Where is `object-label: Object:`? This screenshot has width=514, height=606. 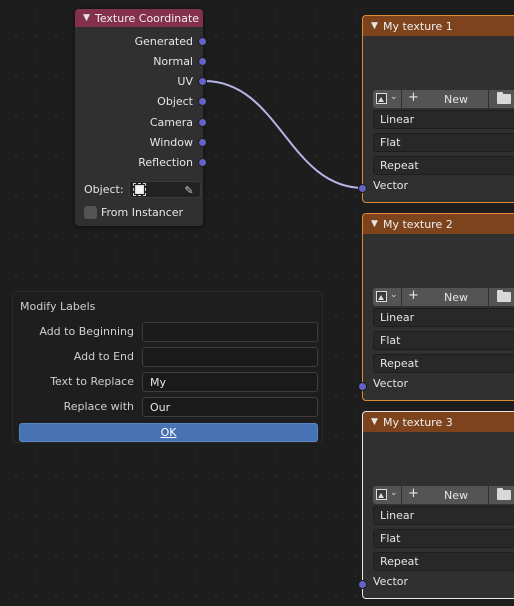
object-label: Object: is located at coordinates (104, 189).